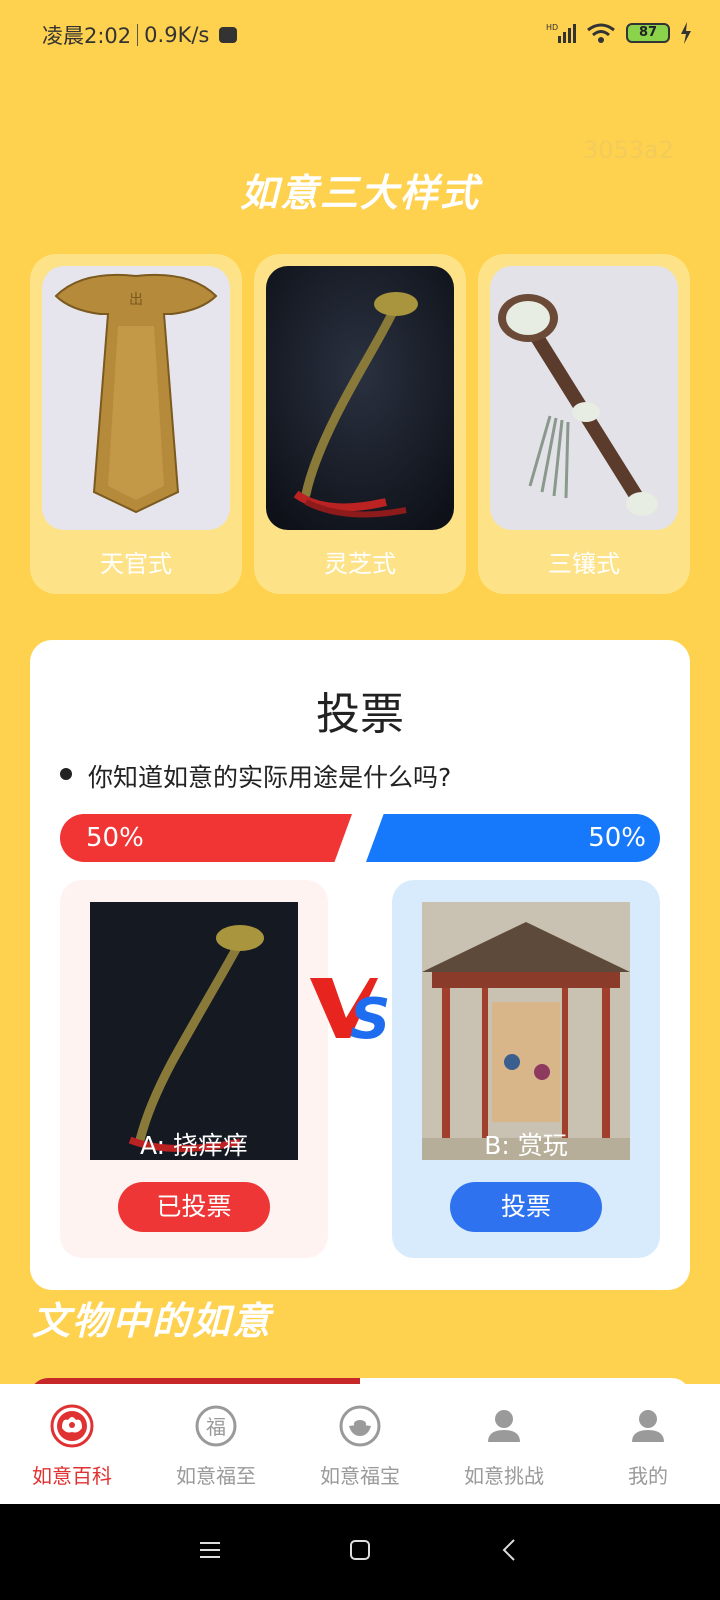  What do you see at coordinates (72, 1476) in the screenshot?
I see `tab-label: 如意百科` at bounding box center [72, 1476].